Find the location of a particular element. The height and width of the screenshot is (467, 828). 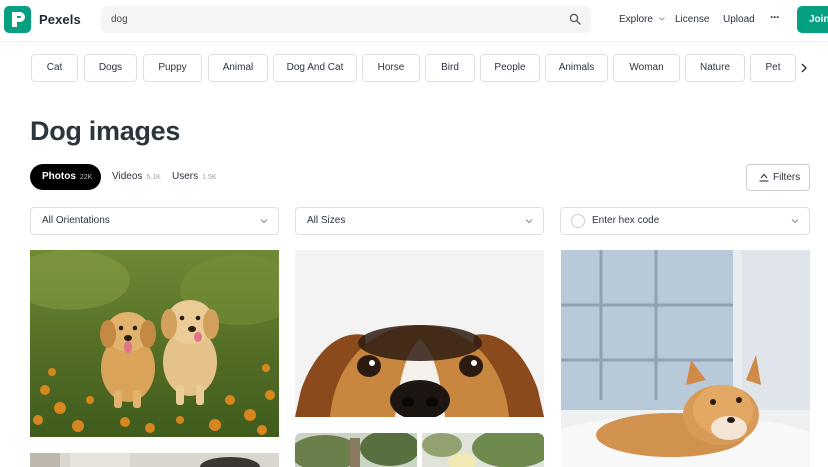

filters-button: Filters is located at coordinates (778, 177).